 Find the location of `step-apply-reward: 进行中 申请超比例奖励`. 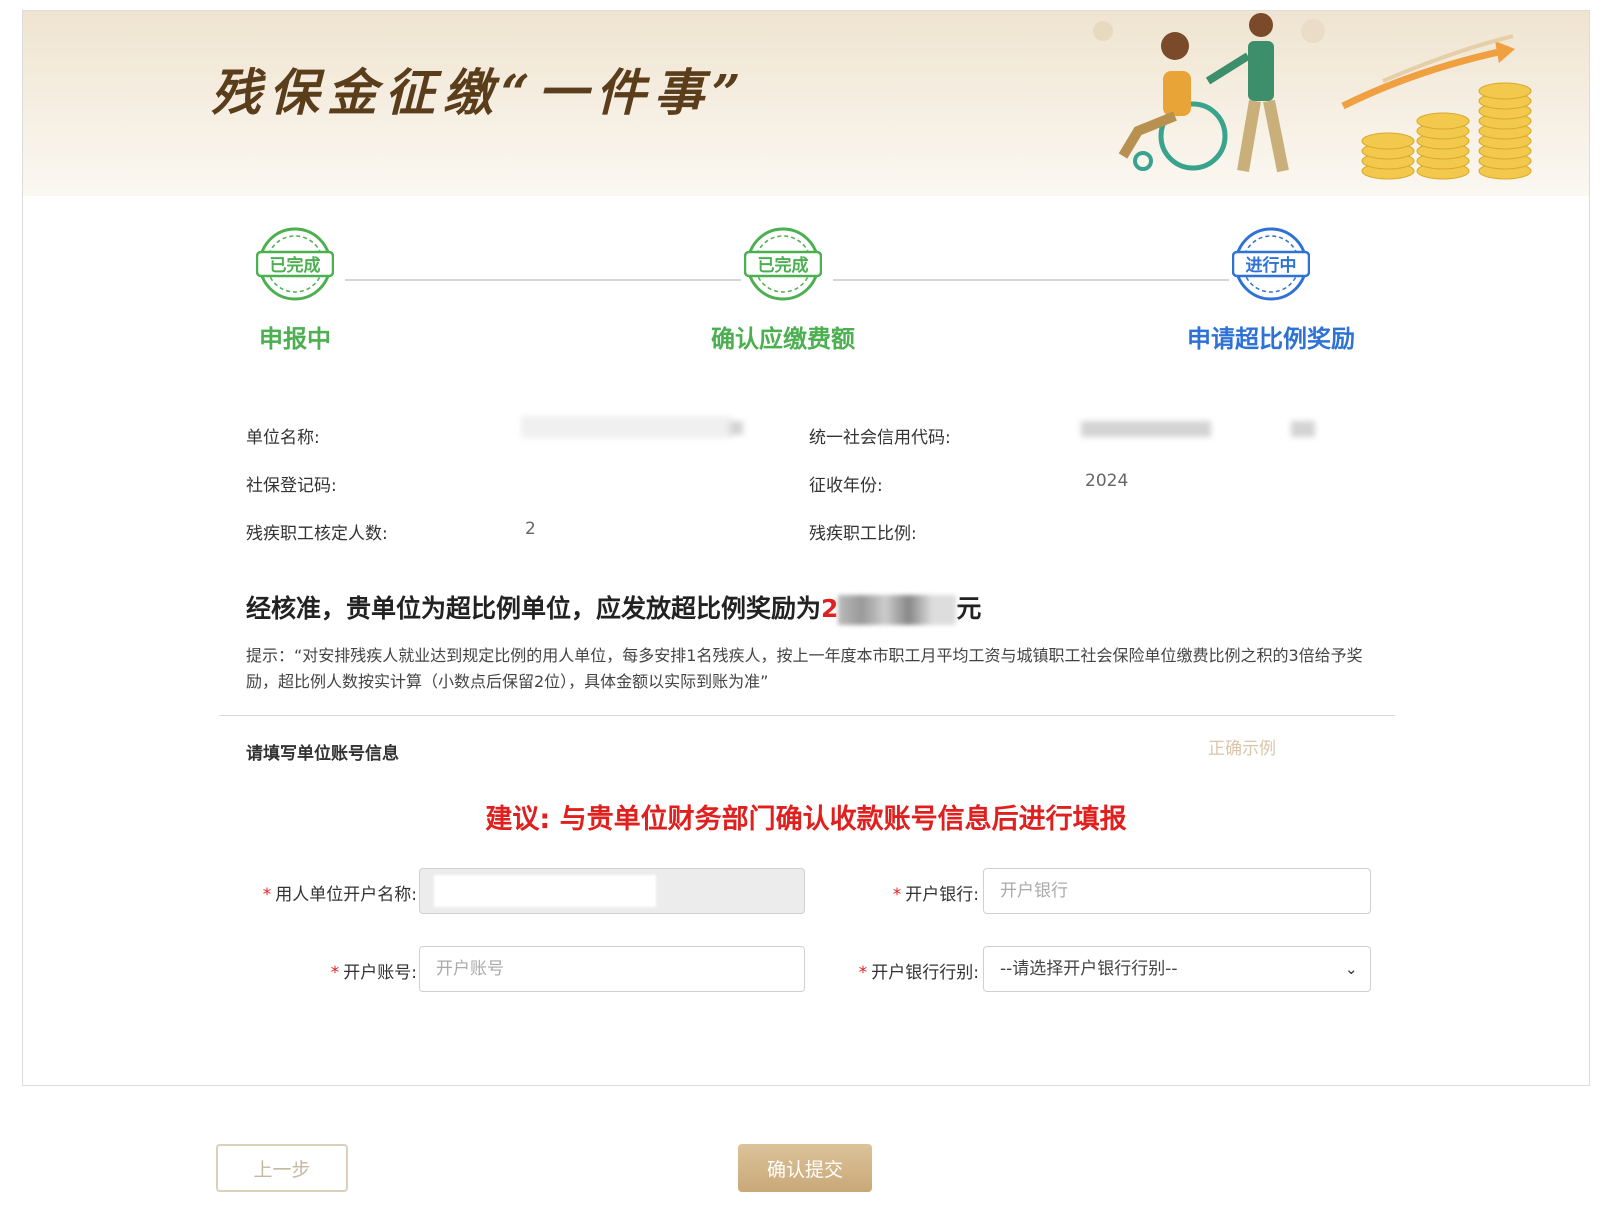

step-apply-reward: 进行中 申请超比例奖励 is located at coordinates (1271, 289).